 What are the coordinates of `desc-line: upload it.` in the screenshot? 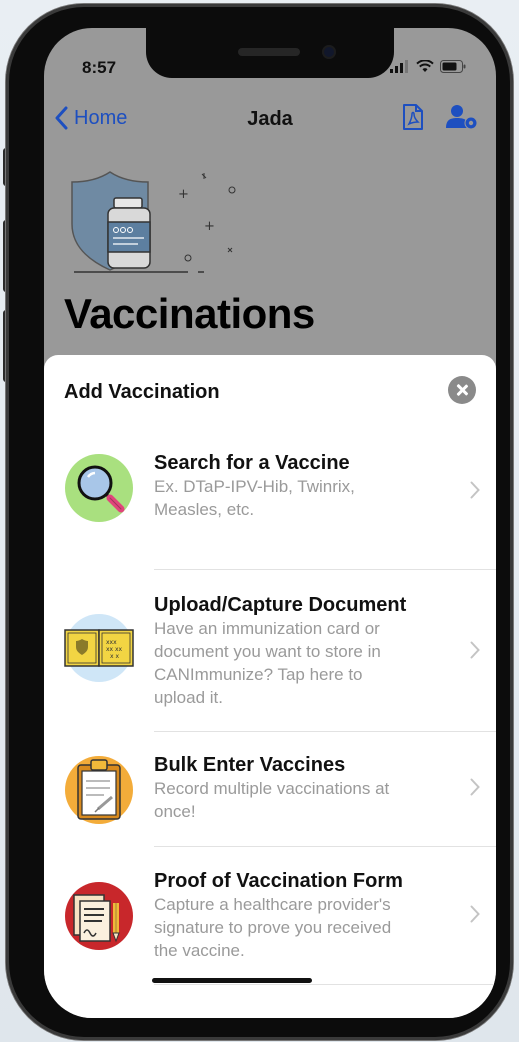 It's located at (188, 697).